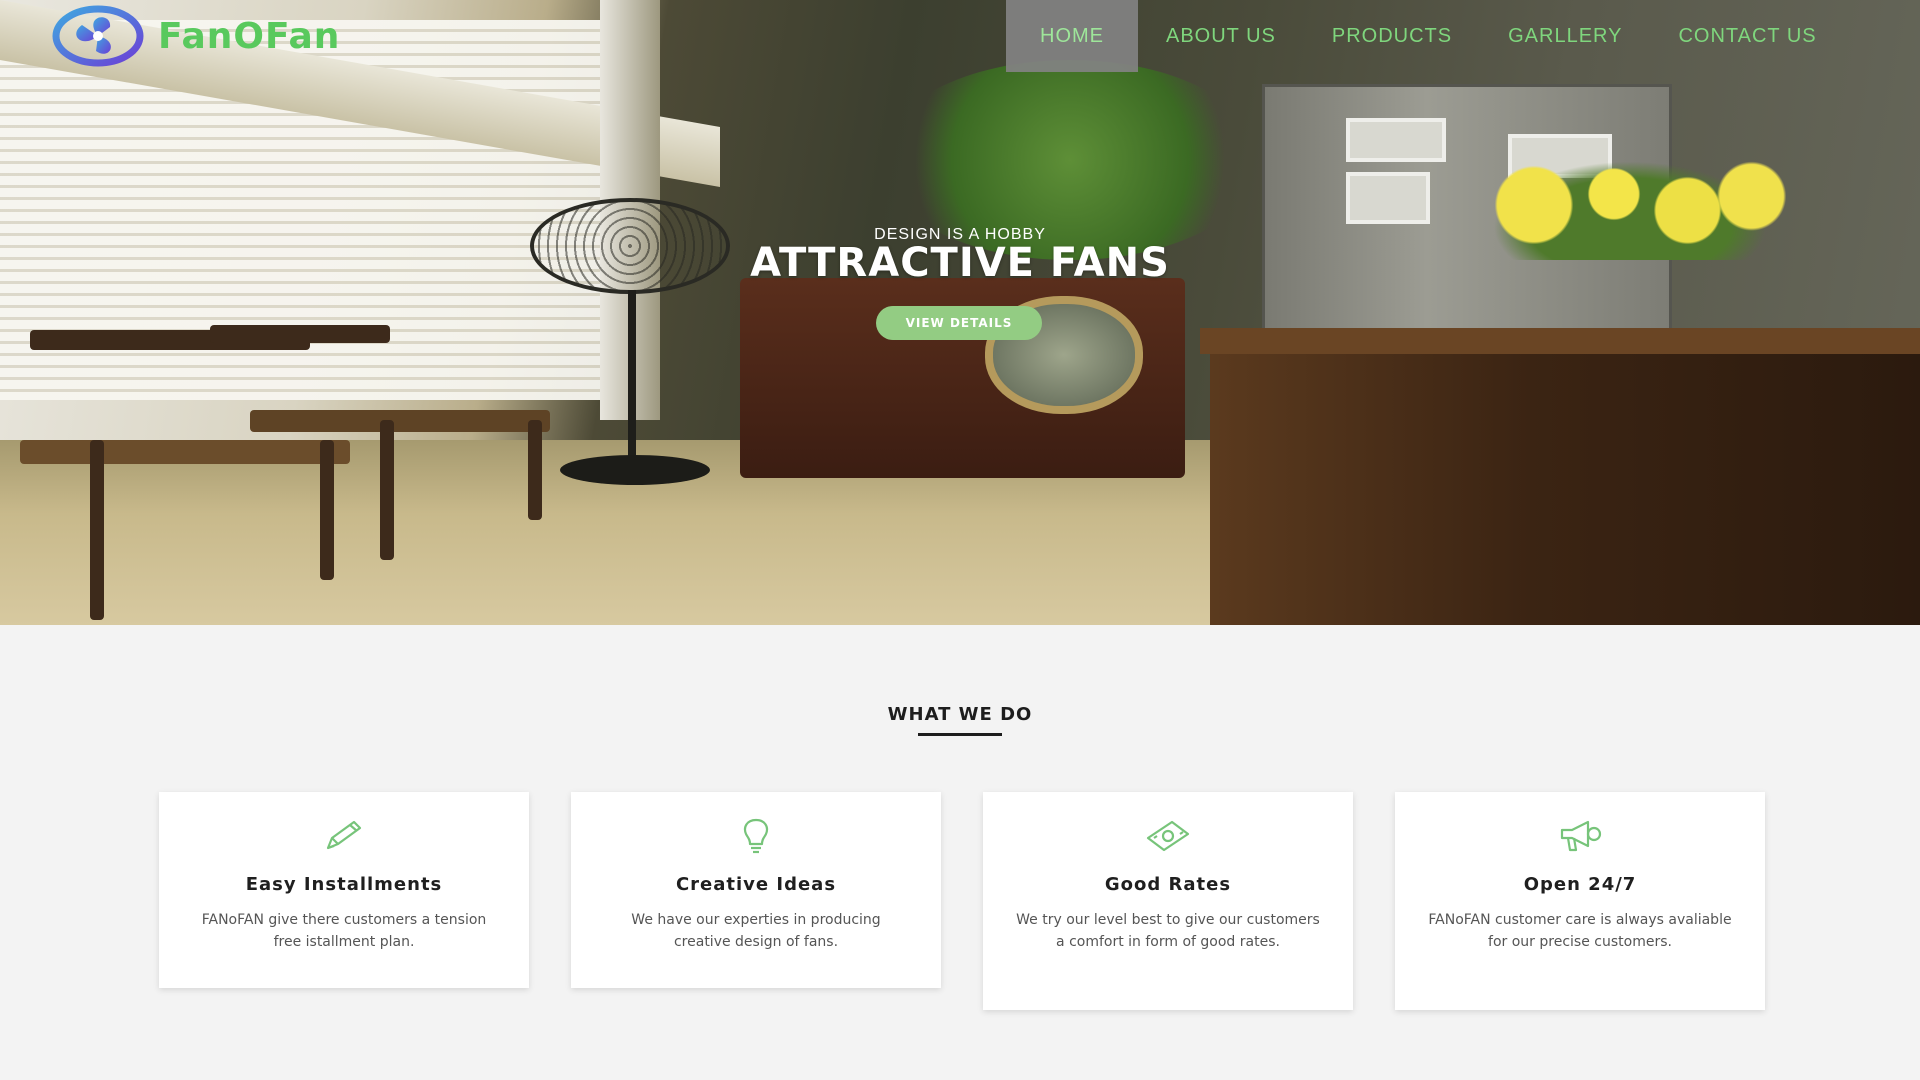 This screenshot has height=1080, width=1920. I want to click on hero-title: ATTRACTIVE FANS, so click(960, 263).